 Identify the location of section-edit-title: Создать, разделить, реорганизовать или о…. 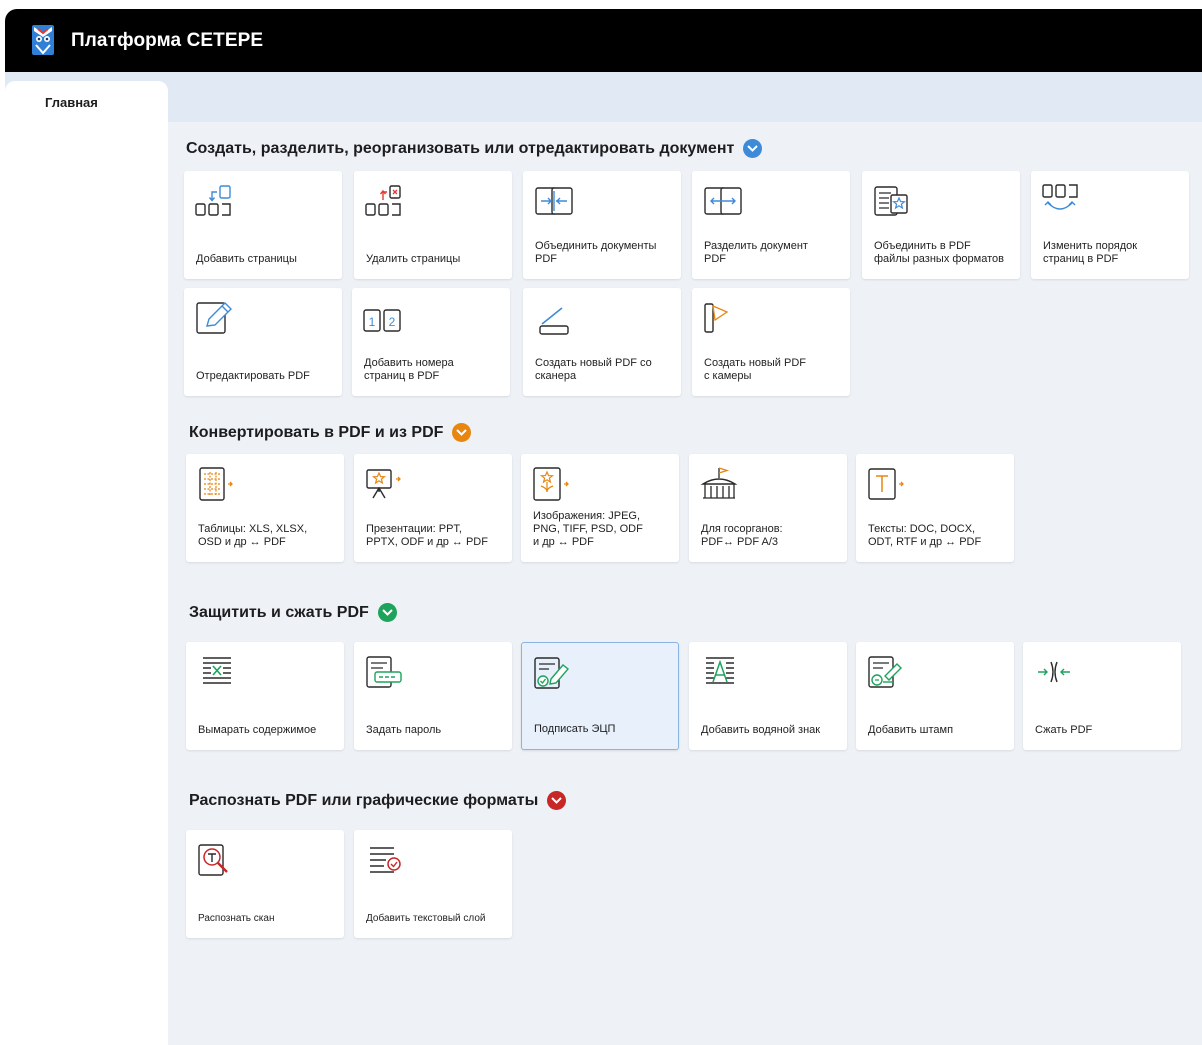
(474, 148).